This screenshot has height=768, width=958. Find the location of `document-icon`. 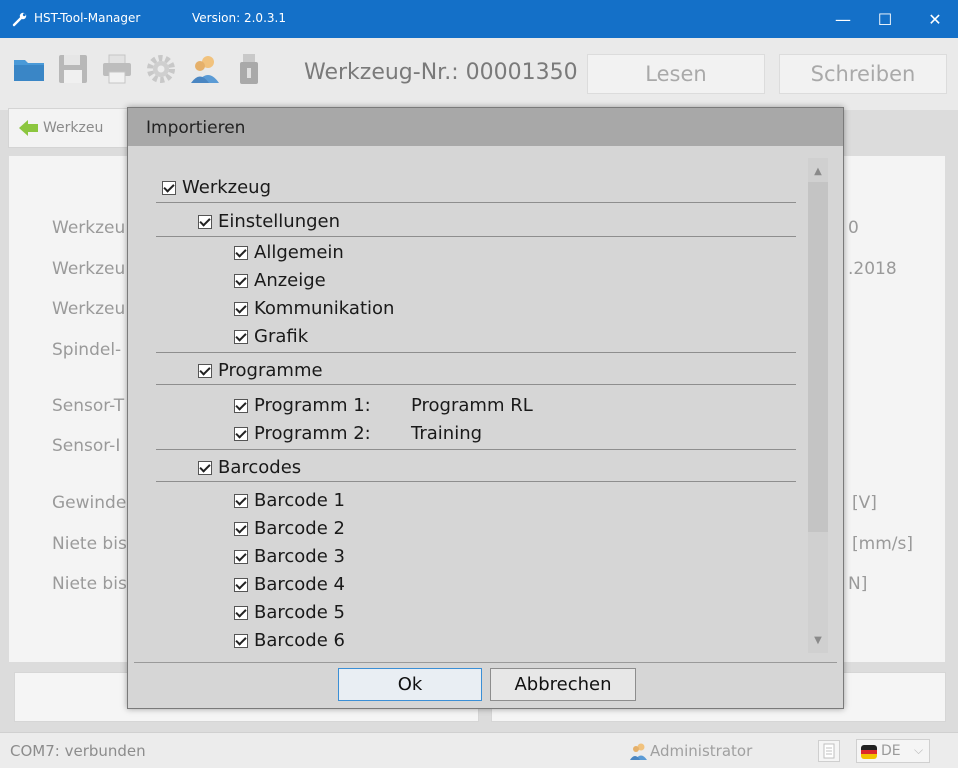

document-icon is located at coordinates (829, 751).